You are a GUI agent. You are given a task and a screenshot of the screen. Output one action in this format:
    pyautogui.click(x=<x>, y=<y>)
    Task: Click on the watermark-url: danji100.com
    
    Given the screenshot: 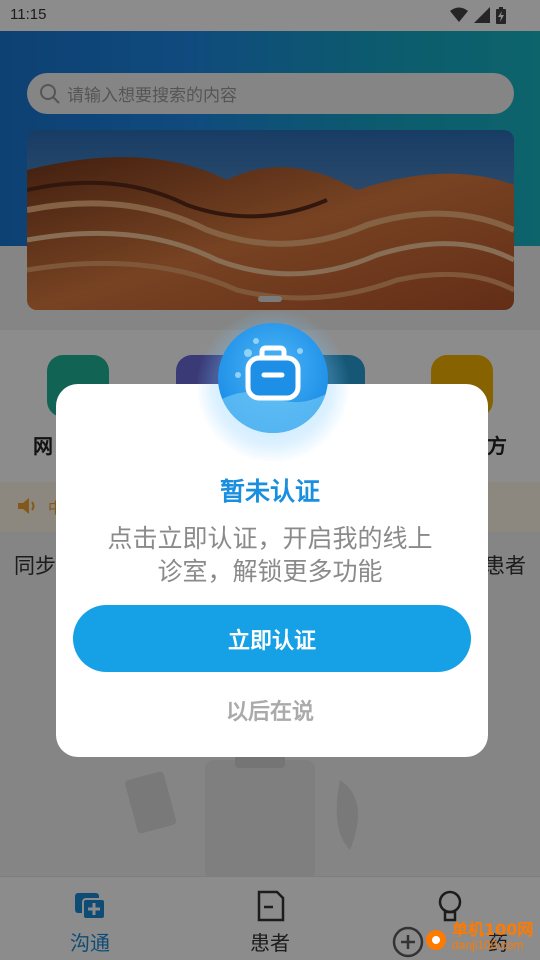 What is the action you would take?
    pyautogui.click(x=488, y=945)
    